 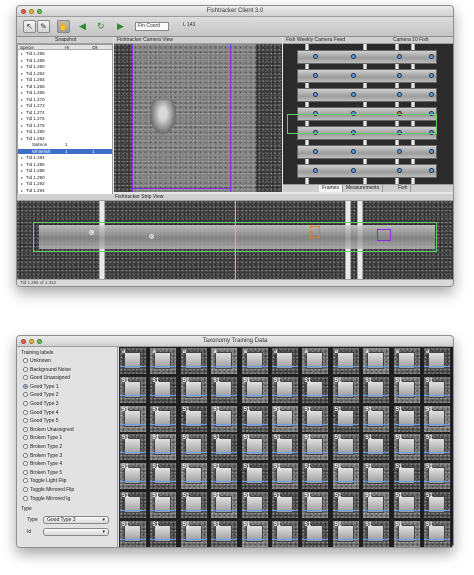 What do you see at coordinates (42, 464) in the screenshot?
I see `label-option: Broken Type 4` at bounding box center [42, 464].